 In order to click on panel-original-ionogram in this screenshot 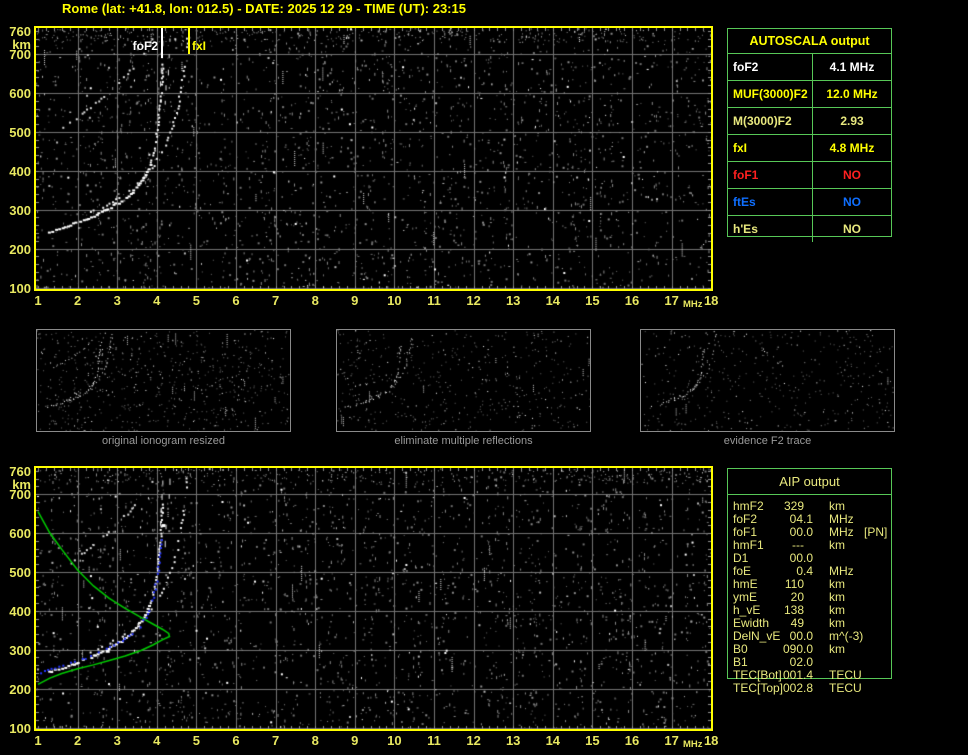, I will do `click(163, 380)`.